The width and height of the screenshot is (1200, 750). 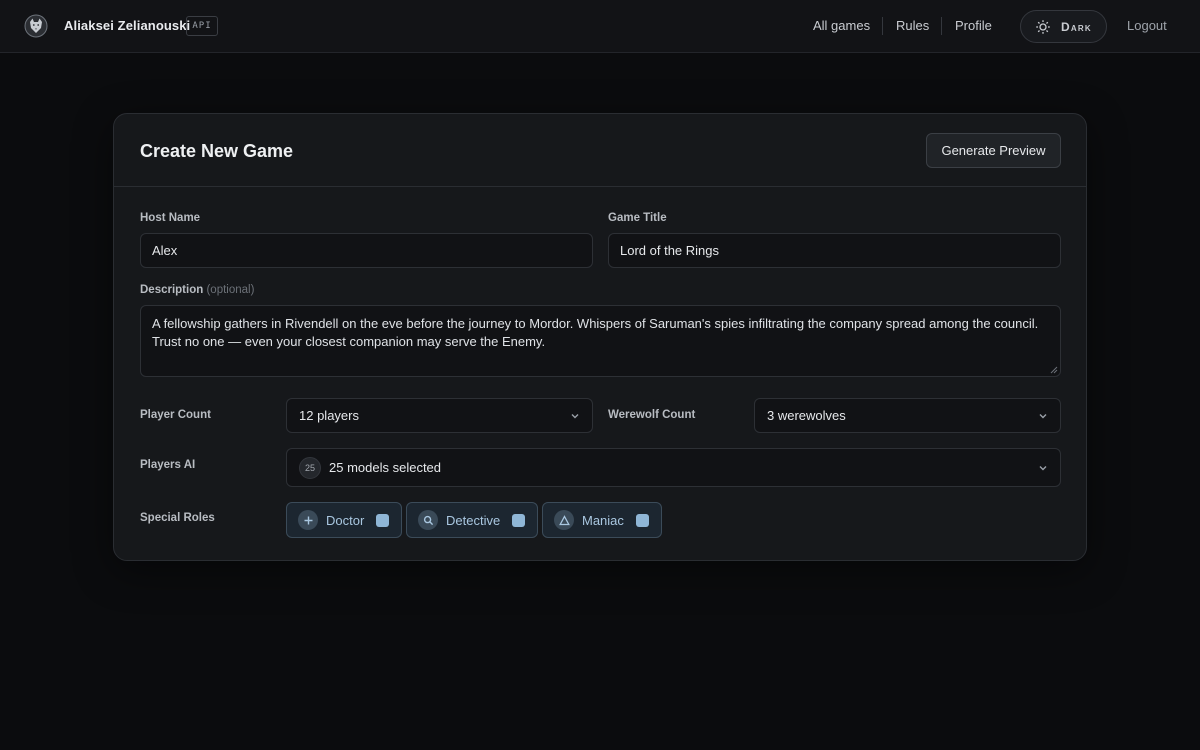 What do you see at coordinates (310, 467) in the screenshot?
I see `models-count-badge: 25` at bounding box center [310, 467].